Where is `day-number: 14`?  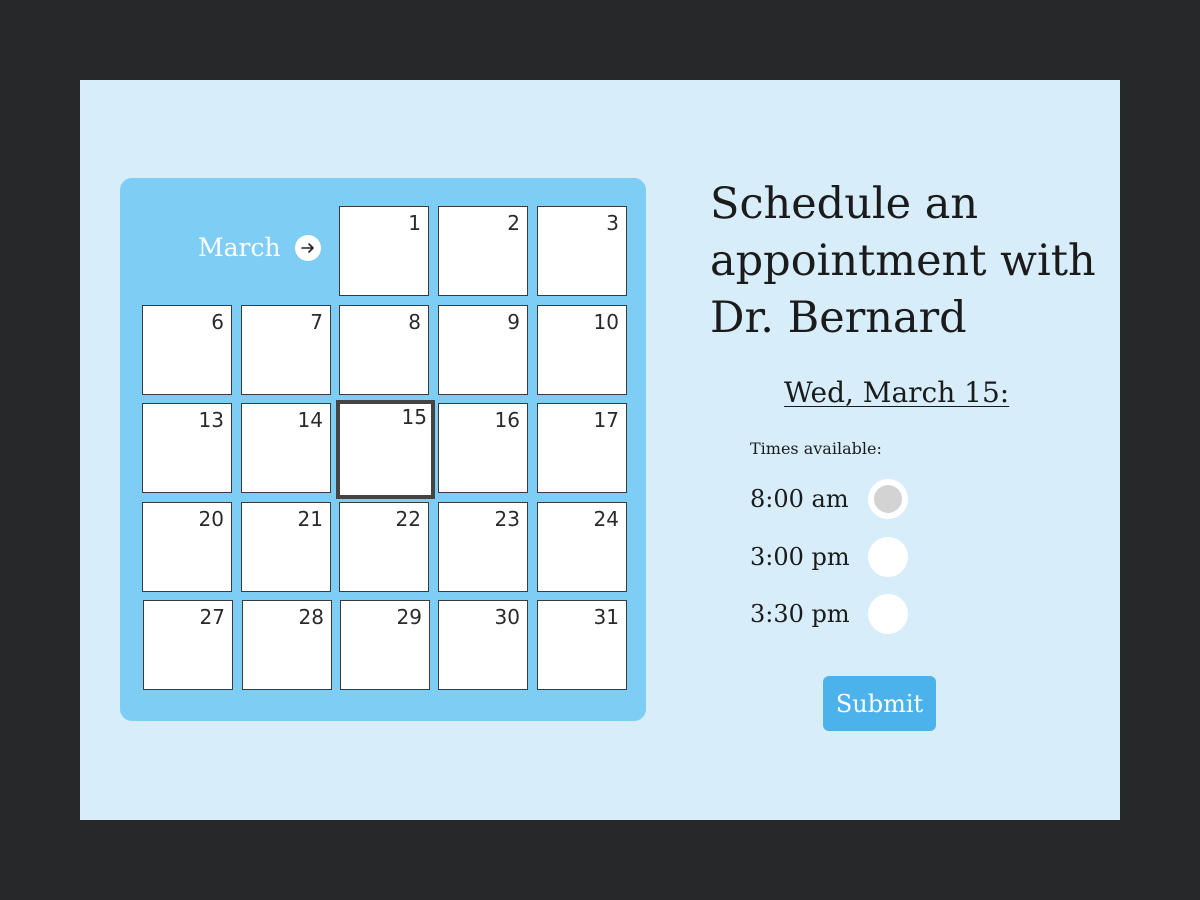 day-number: 14 is located at coordinates (310, 420).